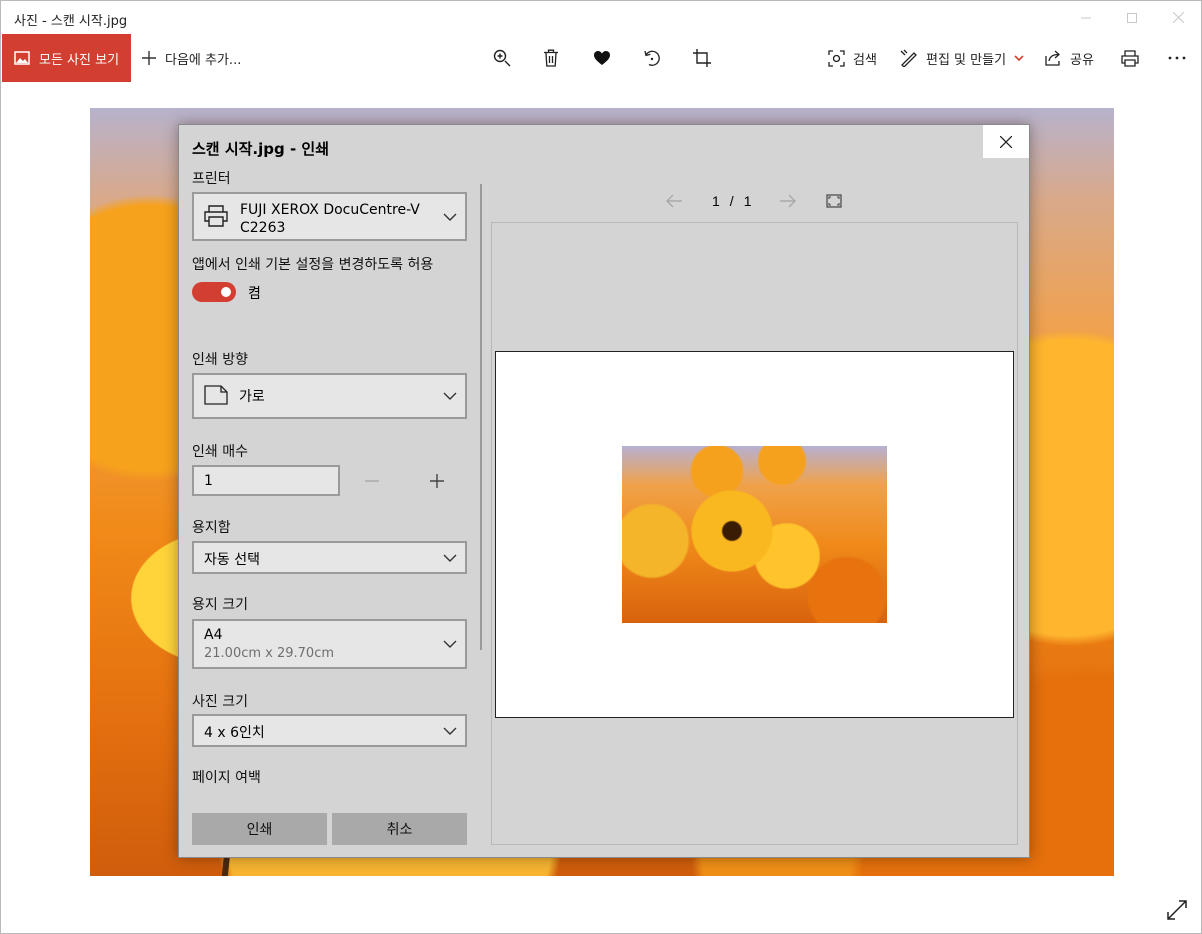 The width and height of the screenshot is (1202, 934). I want to click on trash-icon, so click(551, 58).